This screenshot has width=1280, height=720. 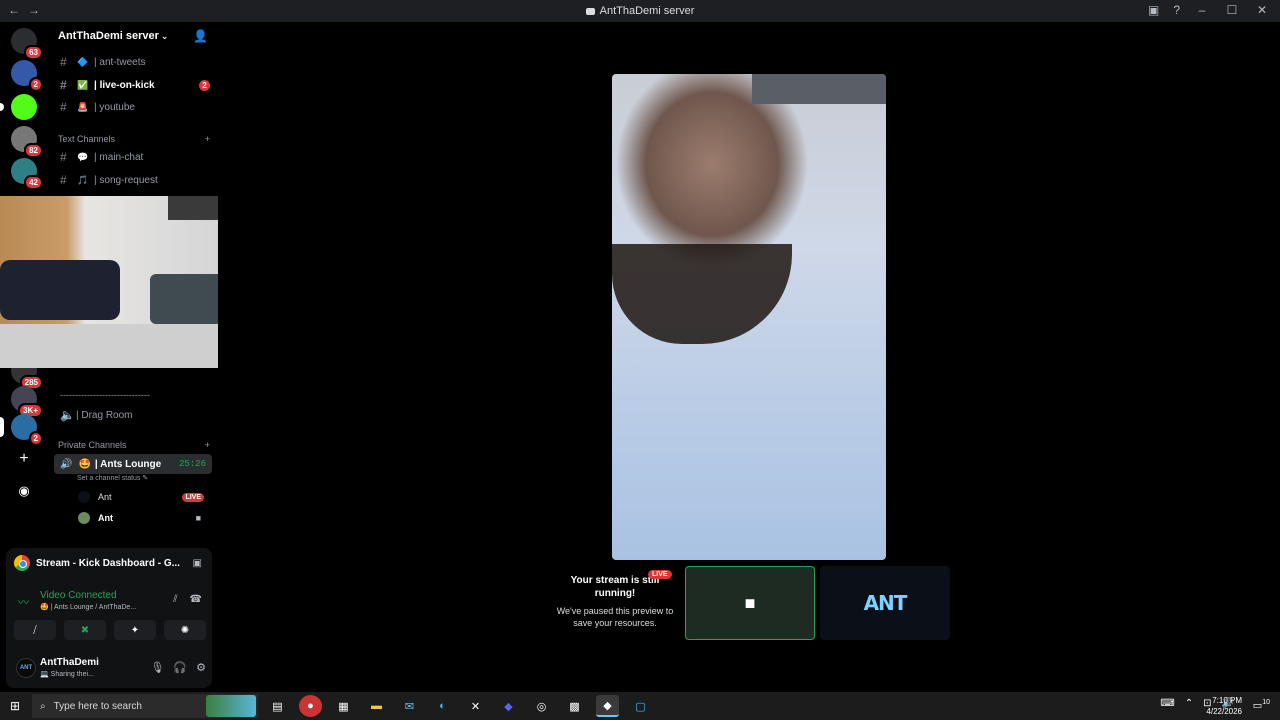 What do you see at coordinates (197, 563) in the screenshot?
I see `stop-stream-icon: ▣` at bounding box center [197, 563].